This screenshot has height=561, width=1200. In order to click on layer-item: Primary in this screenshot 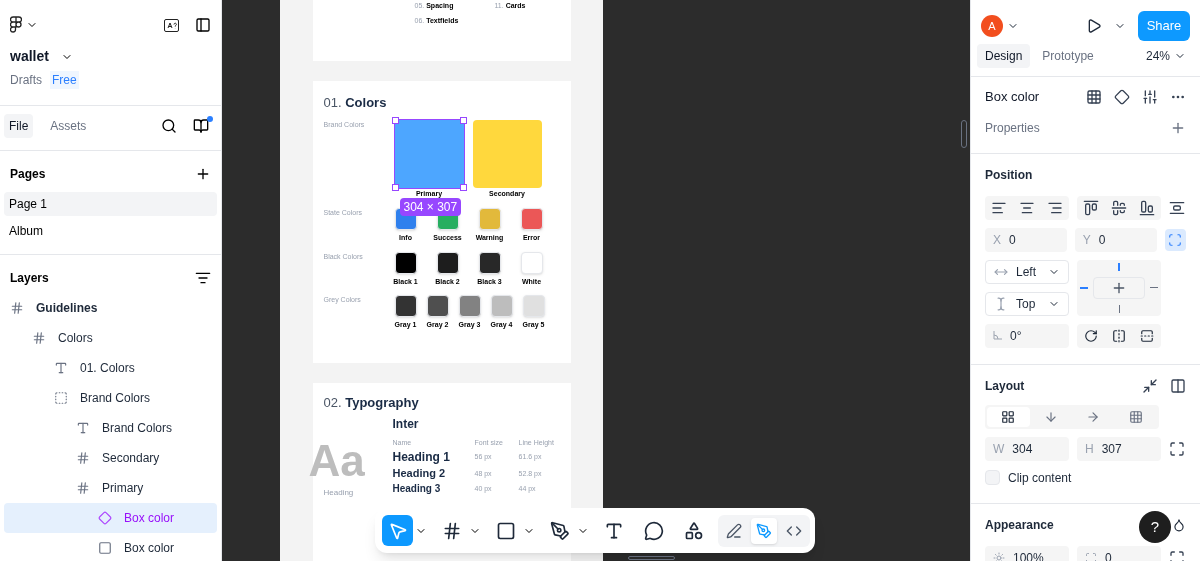, I will do `click(110, 488)`.